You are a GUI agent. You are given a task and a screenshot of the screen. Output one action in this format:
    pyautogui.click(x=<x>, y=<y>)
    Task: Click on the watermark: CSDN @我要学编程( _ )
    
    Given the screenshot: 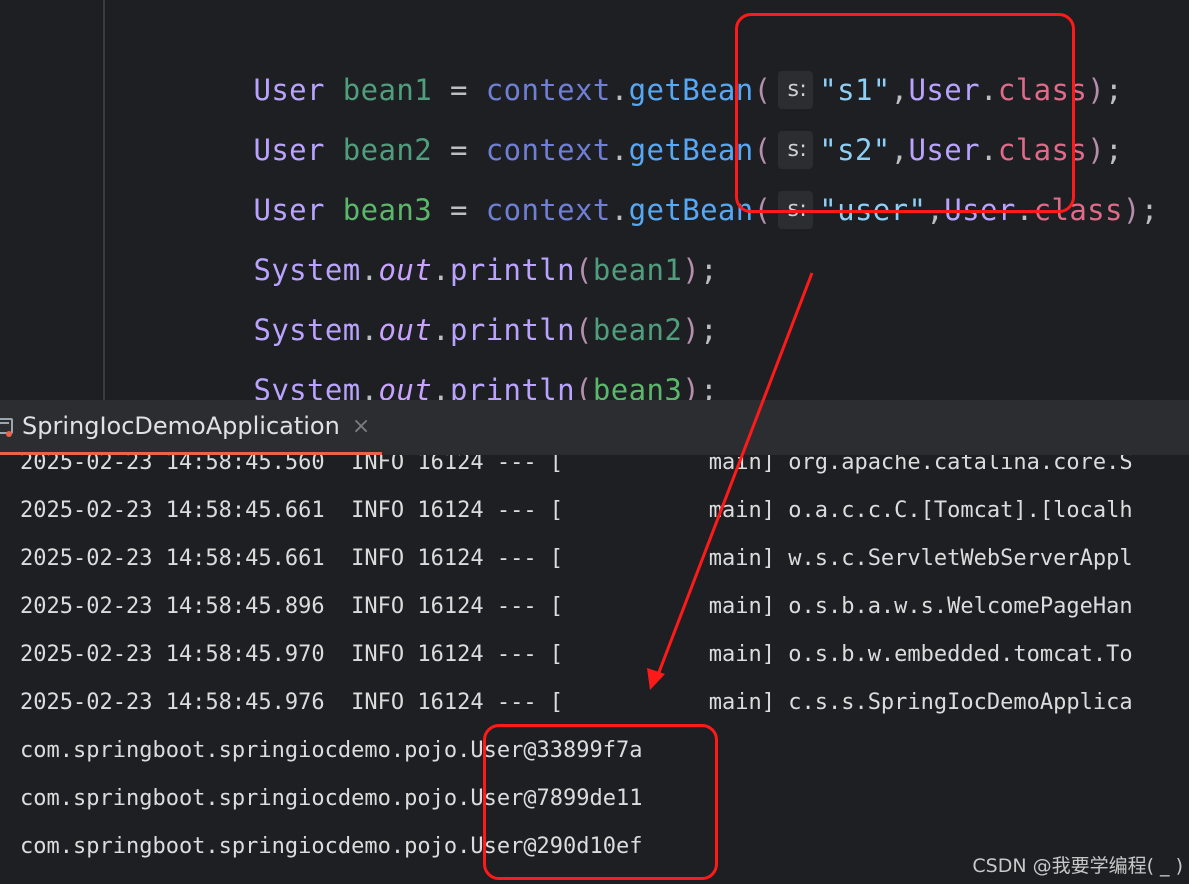 What is the action you would take?
    pyautogui.click(x=1077, y=866)
    